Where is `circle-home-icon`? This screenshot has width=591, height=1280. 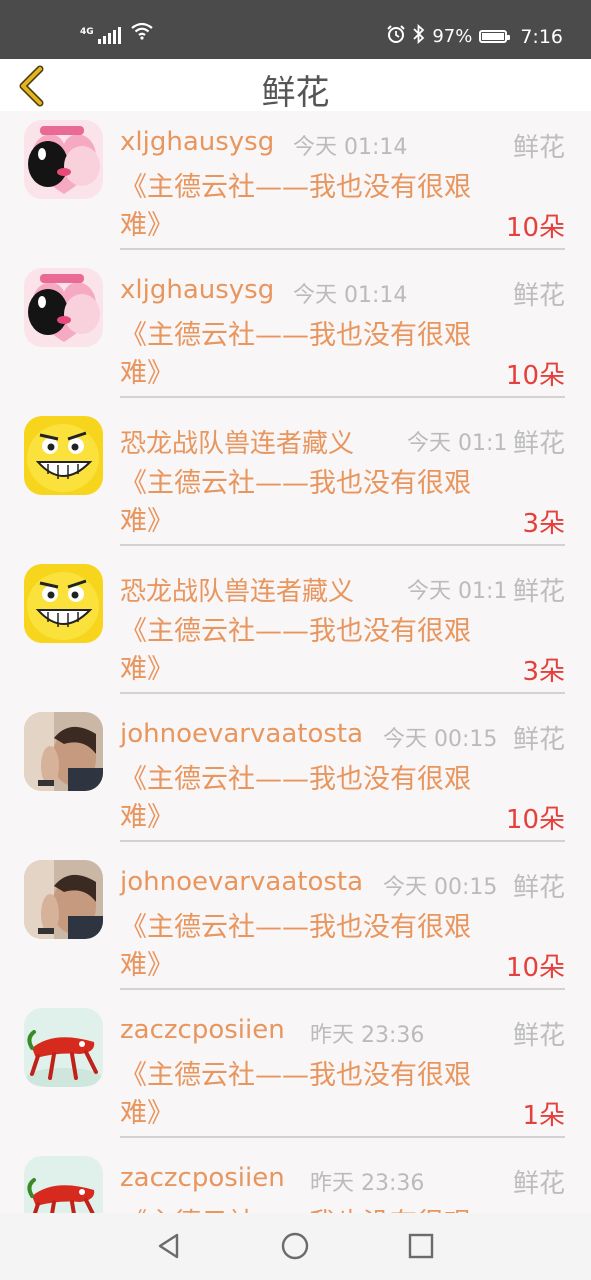
circle-home-icon is located at coordinates (295, 1246).